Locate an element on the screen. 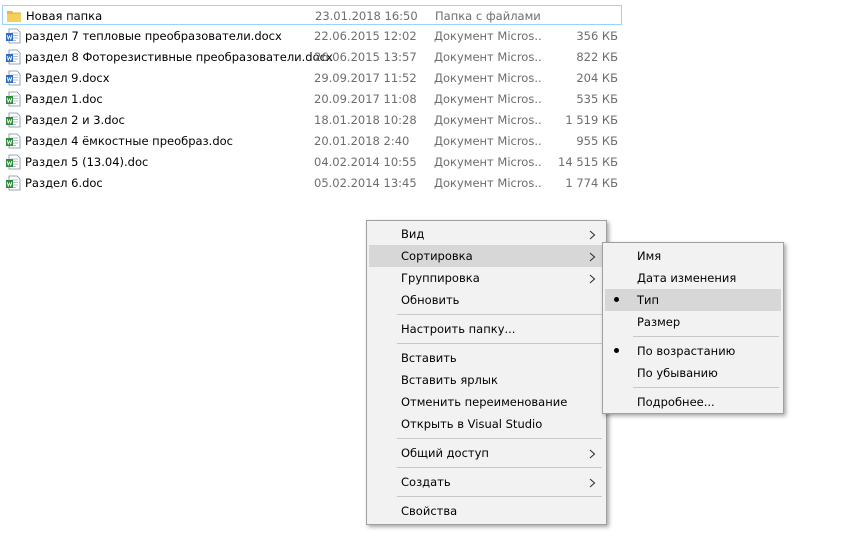 This screenshot has width=853, height=542. menu-item-label: По возрастанию is located at coordinates (686, 351).